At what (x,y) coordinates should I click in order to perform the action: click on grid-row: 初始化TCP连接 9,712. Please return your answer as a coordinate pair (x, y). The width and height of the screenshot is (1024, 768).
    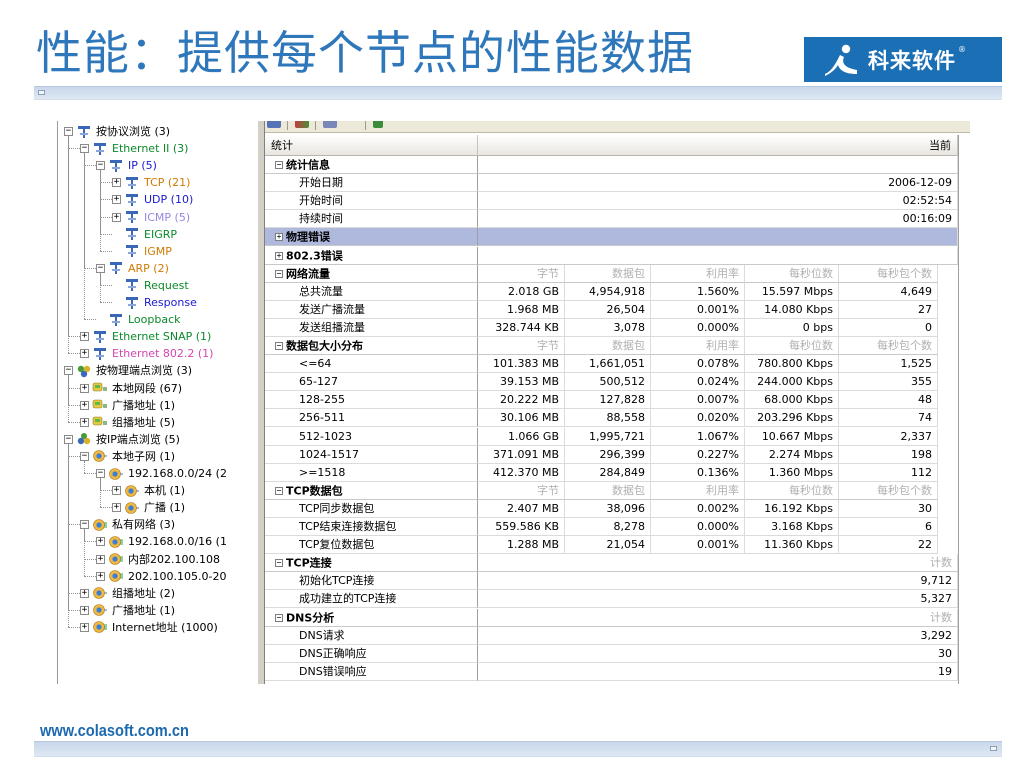
    Looking at the image, I should click on (611, 581).